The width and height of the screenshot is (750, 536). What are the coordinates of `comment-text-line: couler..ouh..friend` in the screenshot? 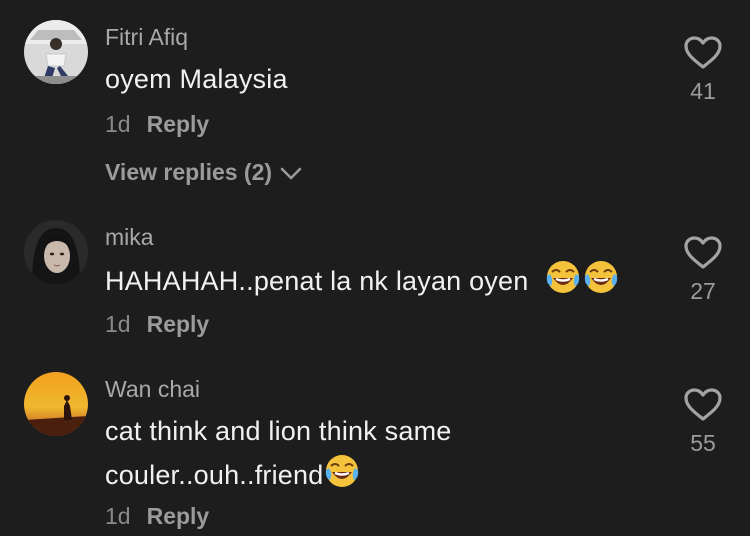 It's located at (214, 475).